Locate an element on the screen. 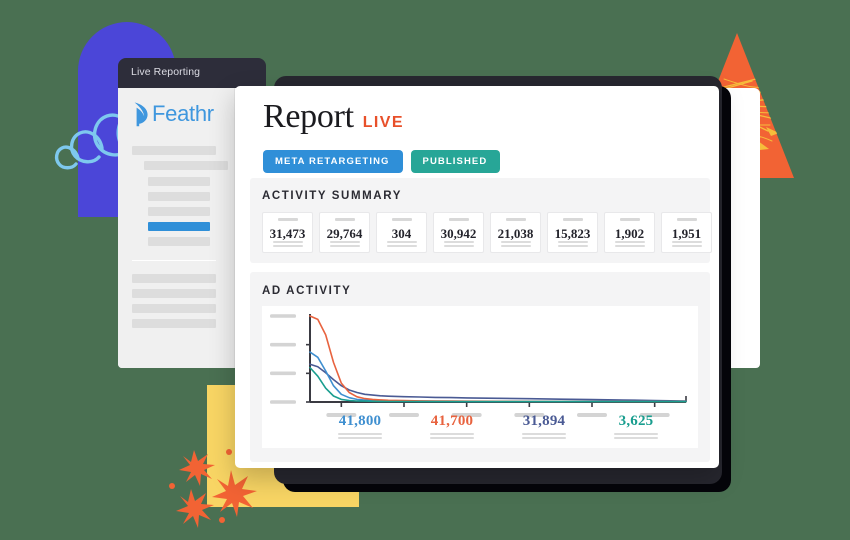 Image resolution: width=850 pixels, height=540 pixels. sidebar: Feathr is located at coordinates (176, 228).